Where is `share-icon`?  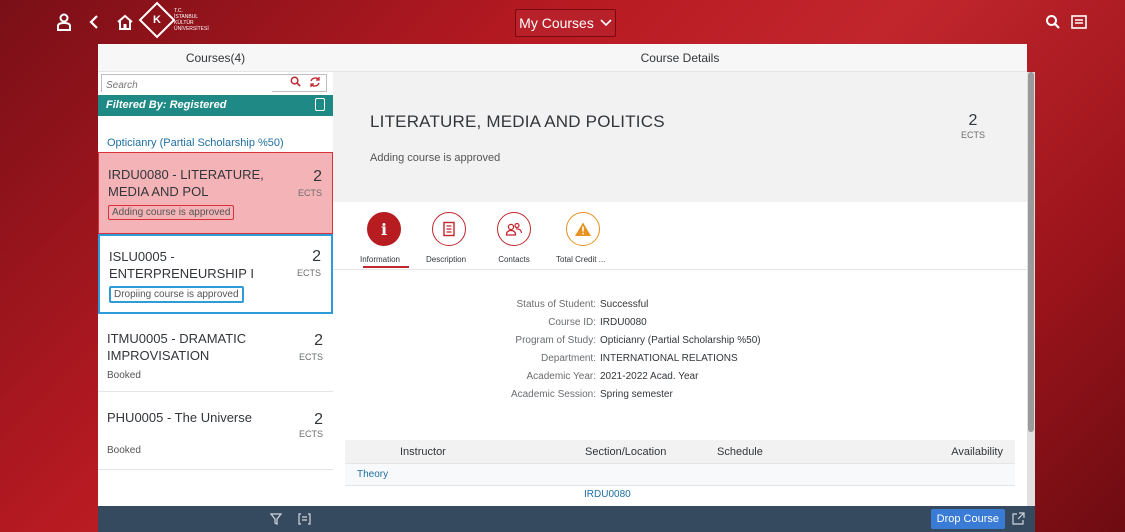 share-icon is located at coordinates (1018, 521).